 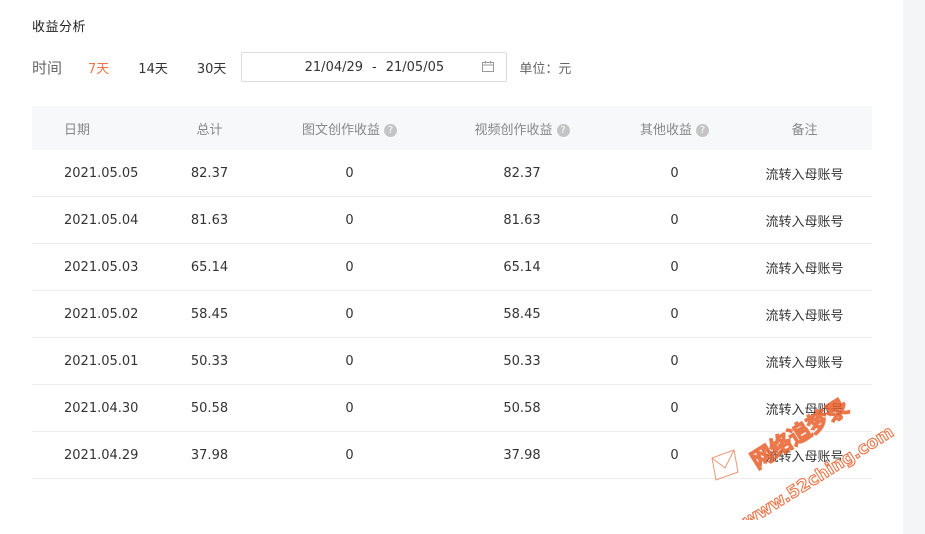 I want to click on range-30-days-button: 30天, so click(x=212, y=67).